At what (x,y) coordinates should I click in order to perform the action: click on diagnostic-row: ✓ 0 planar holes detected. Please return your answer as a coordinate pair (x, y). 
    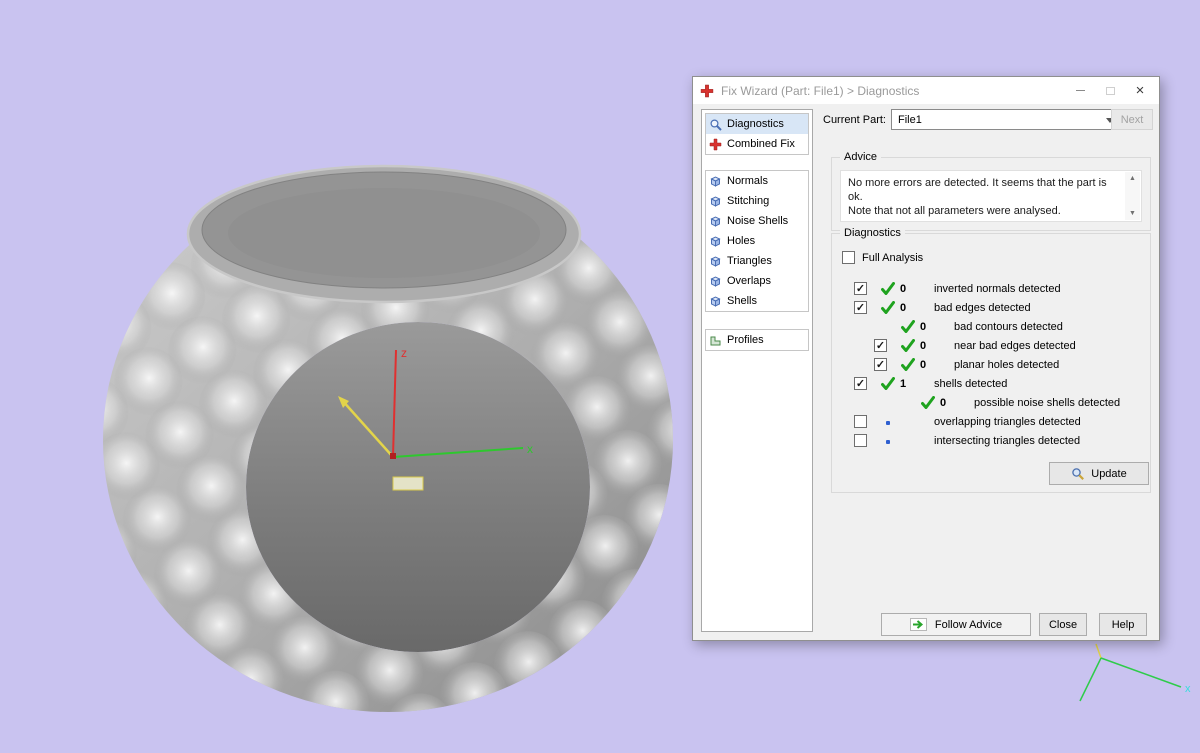
    Looking at the image, I should click on (993, 365).